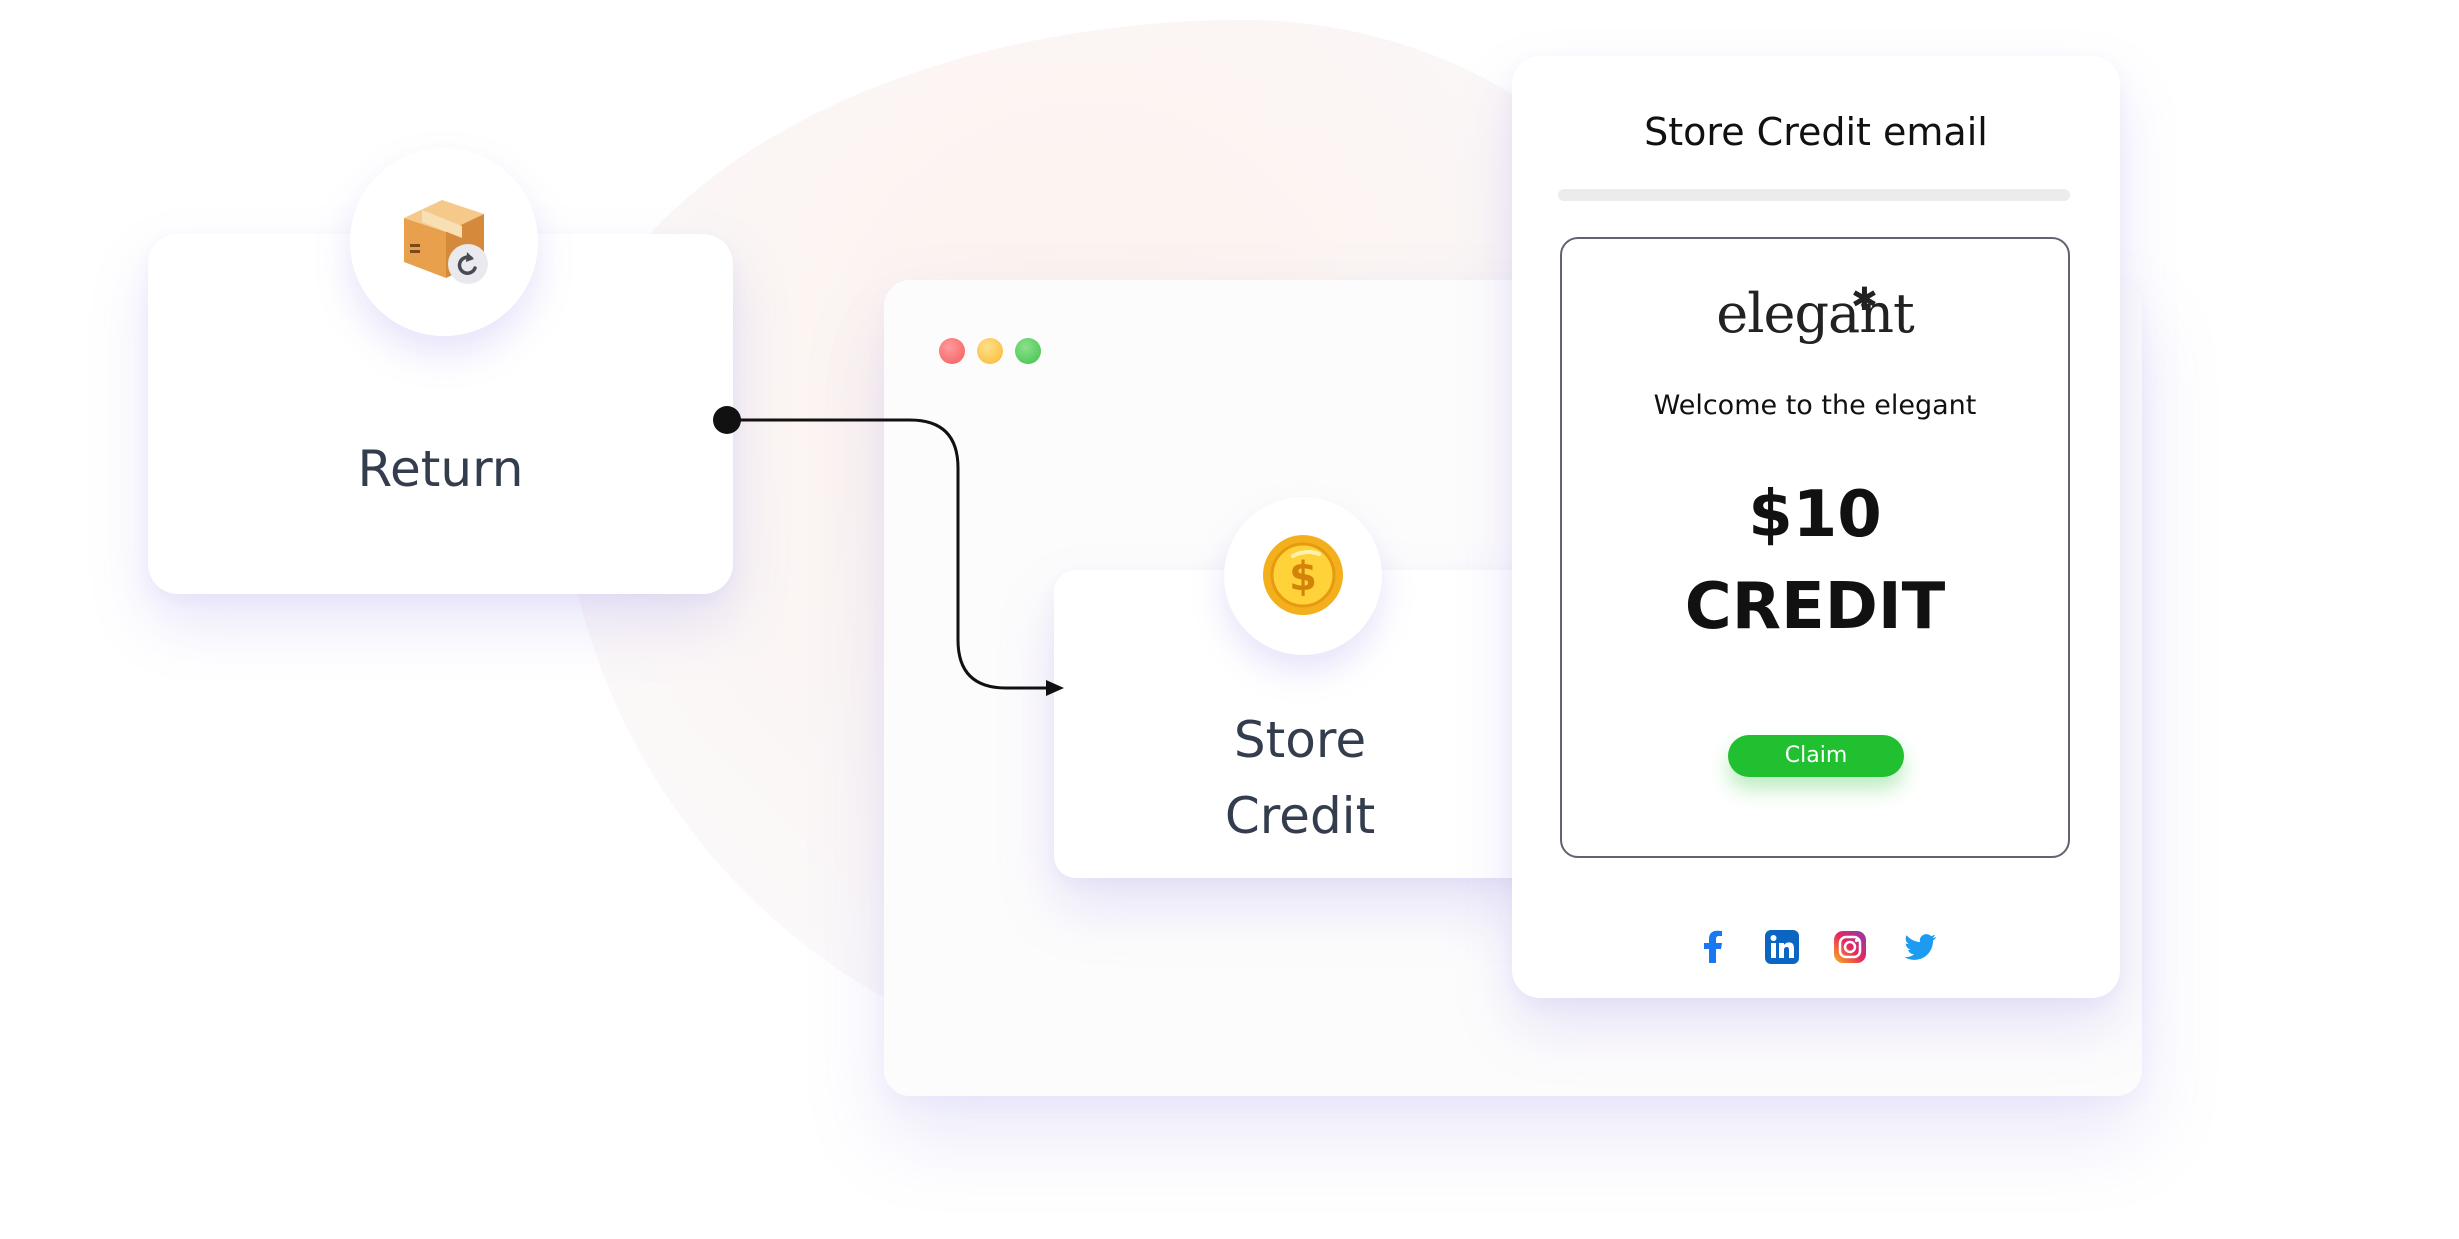  I want to click on twitter-icon, so click(1920, 947).